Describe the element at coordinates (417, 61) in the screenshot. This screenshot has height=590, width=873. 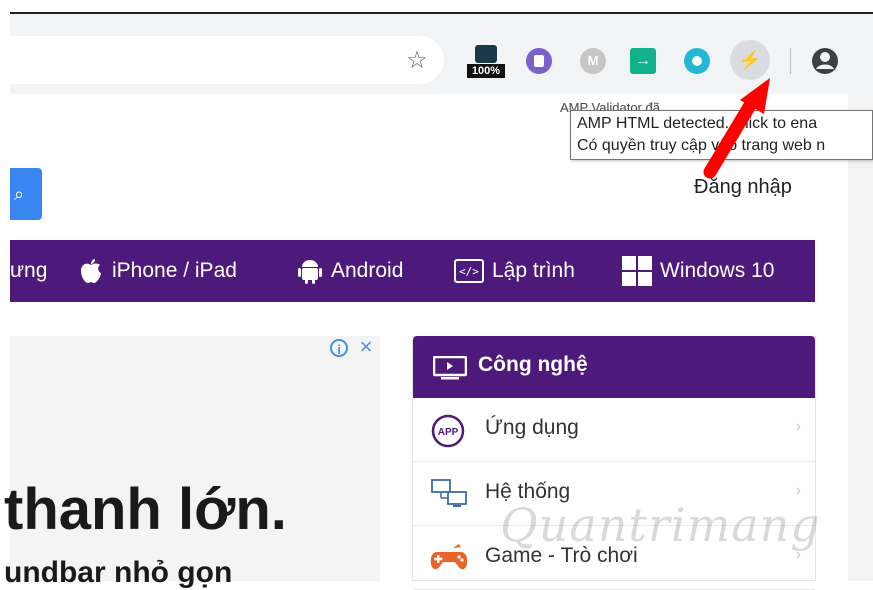
I see `star-icon: ☆` at that location.